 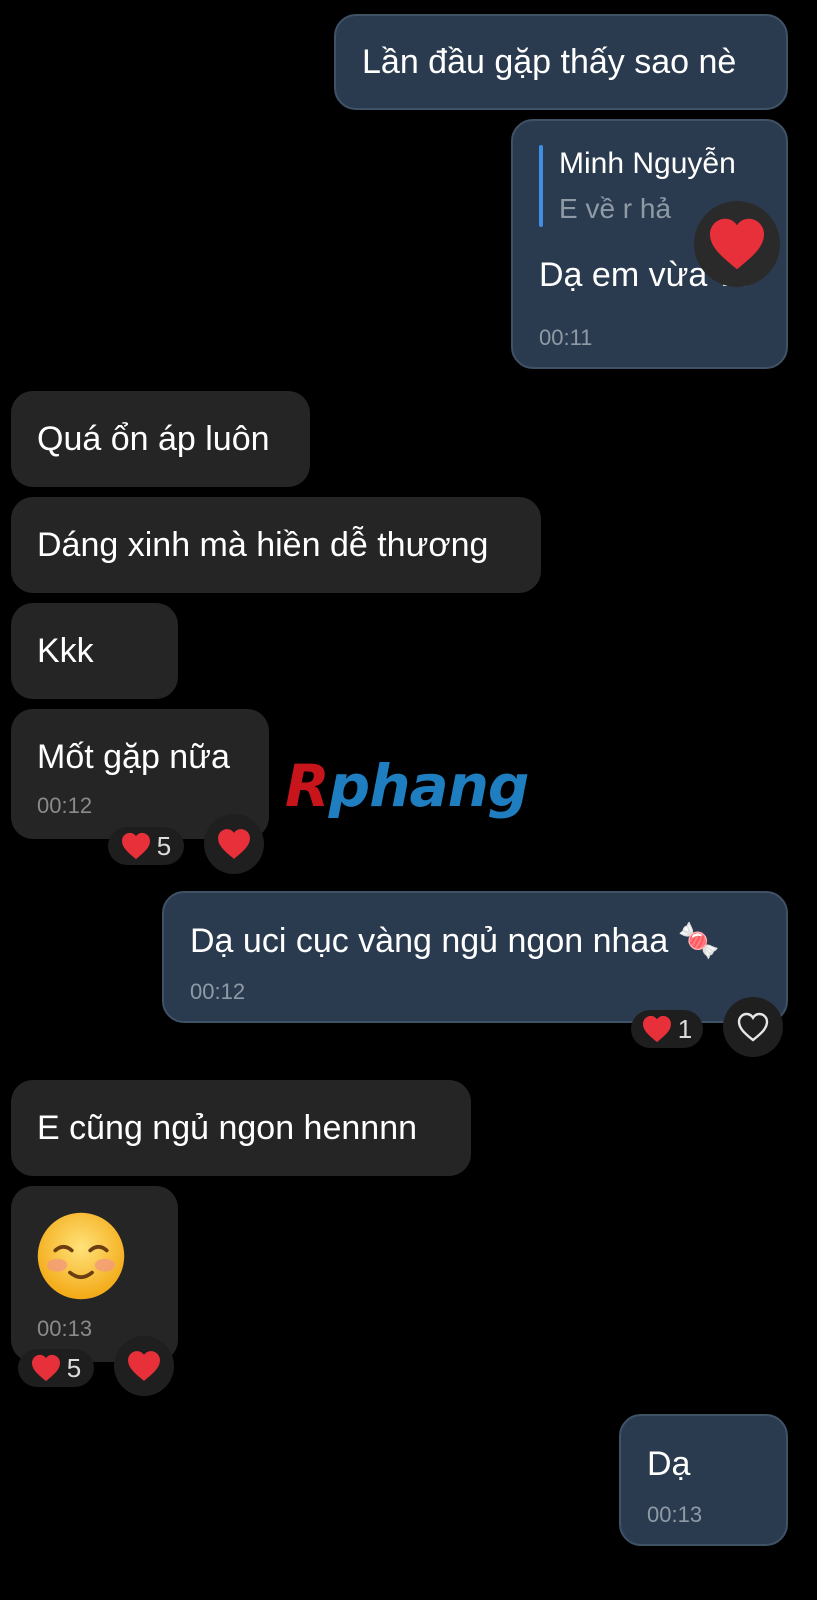 What do you see at coordinates (407, 786) in the screenshot?
I see `watermark-logo: Rphang` at bounding box center [407, 786].